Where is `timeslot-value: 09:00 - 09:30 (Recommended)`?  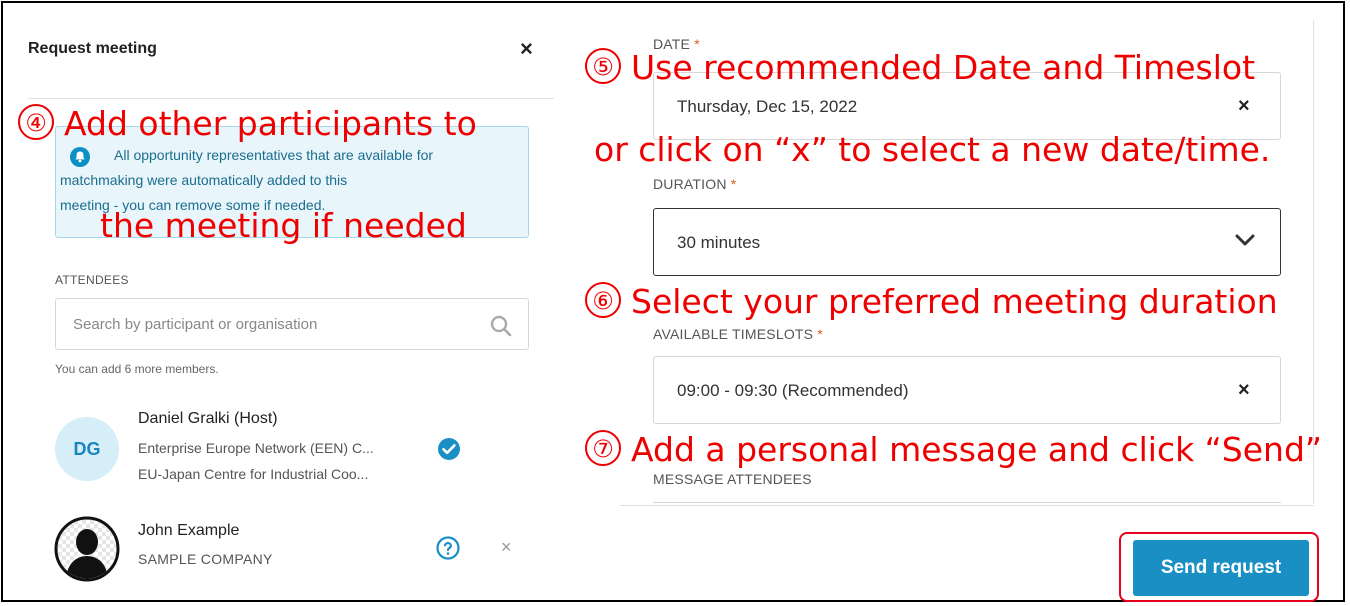 timeslot-value: 09:00 - 09:30 (Recommended) is located at coordinates (793, 390).